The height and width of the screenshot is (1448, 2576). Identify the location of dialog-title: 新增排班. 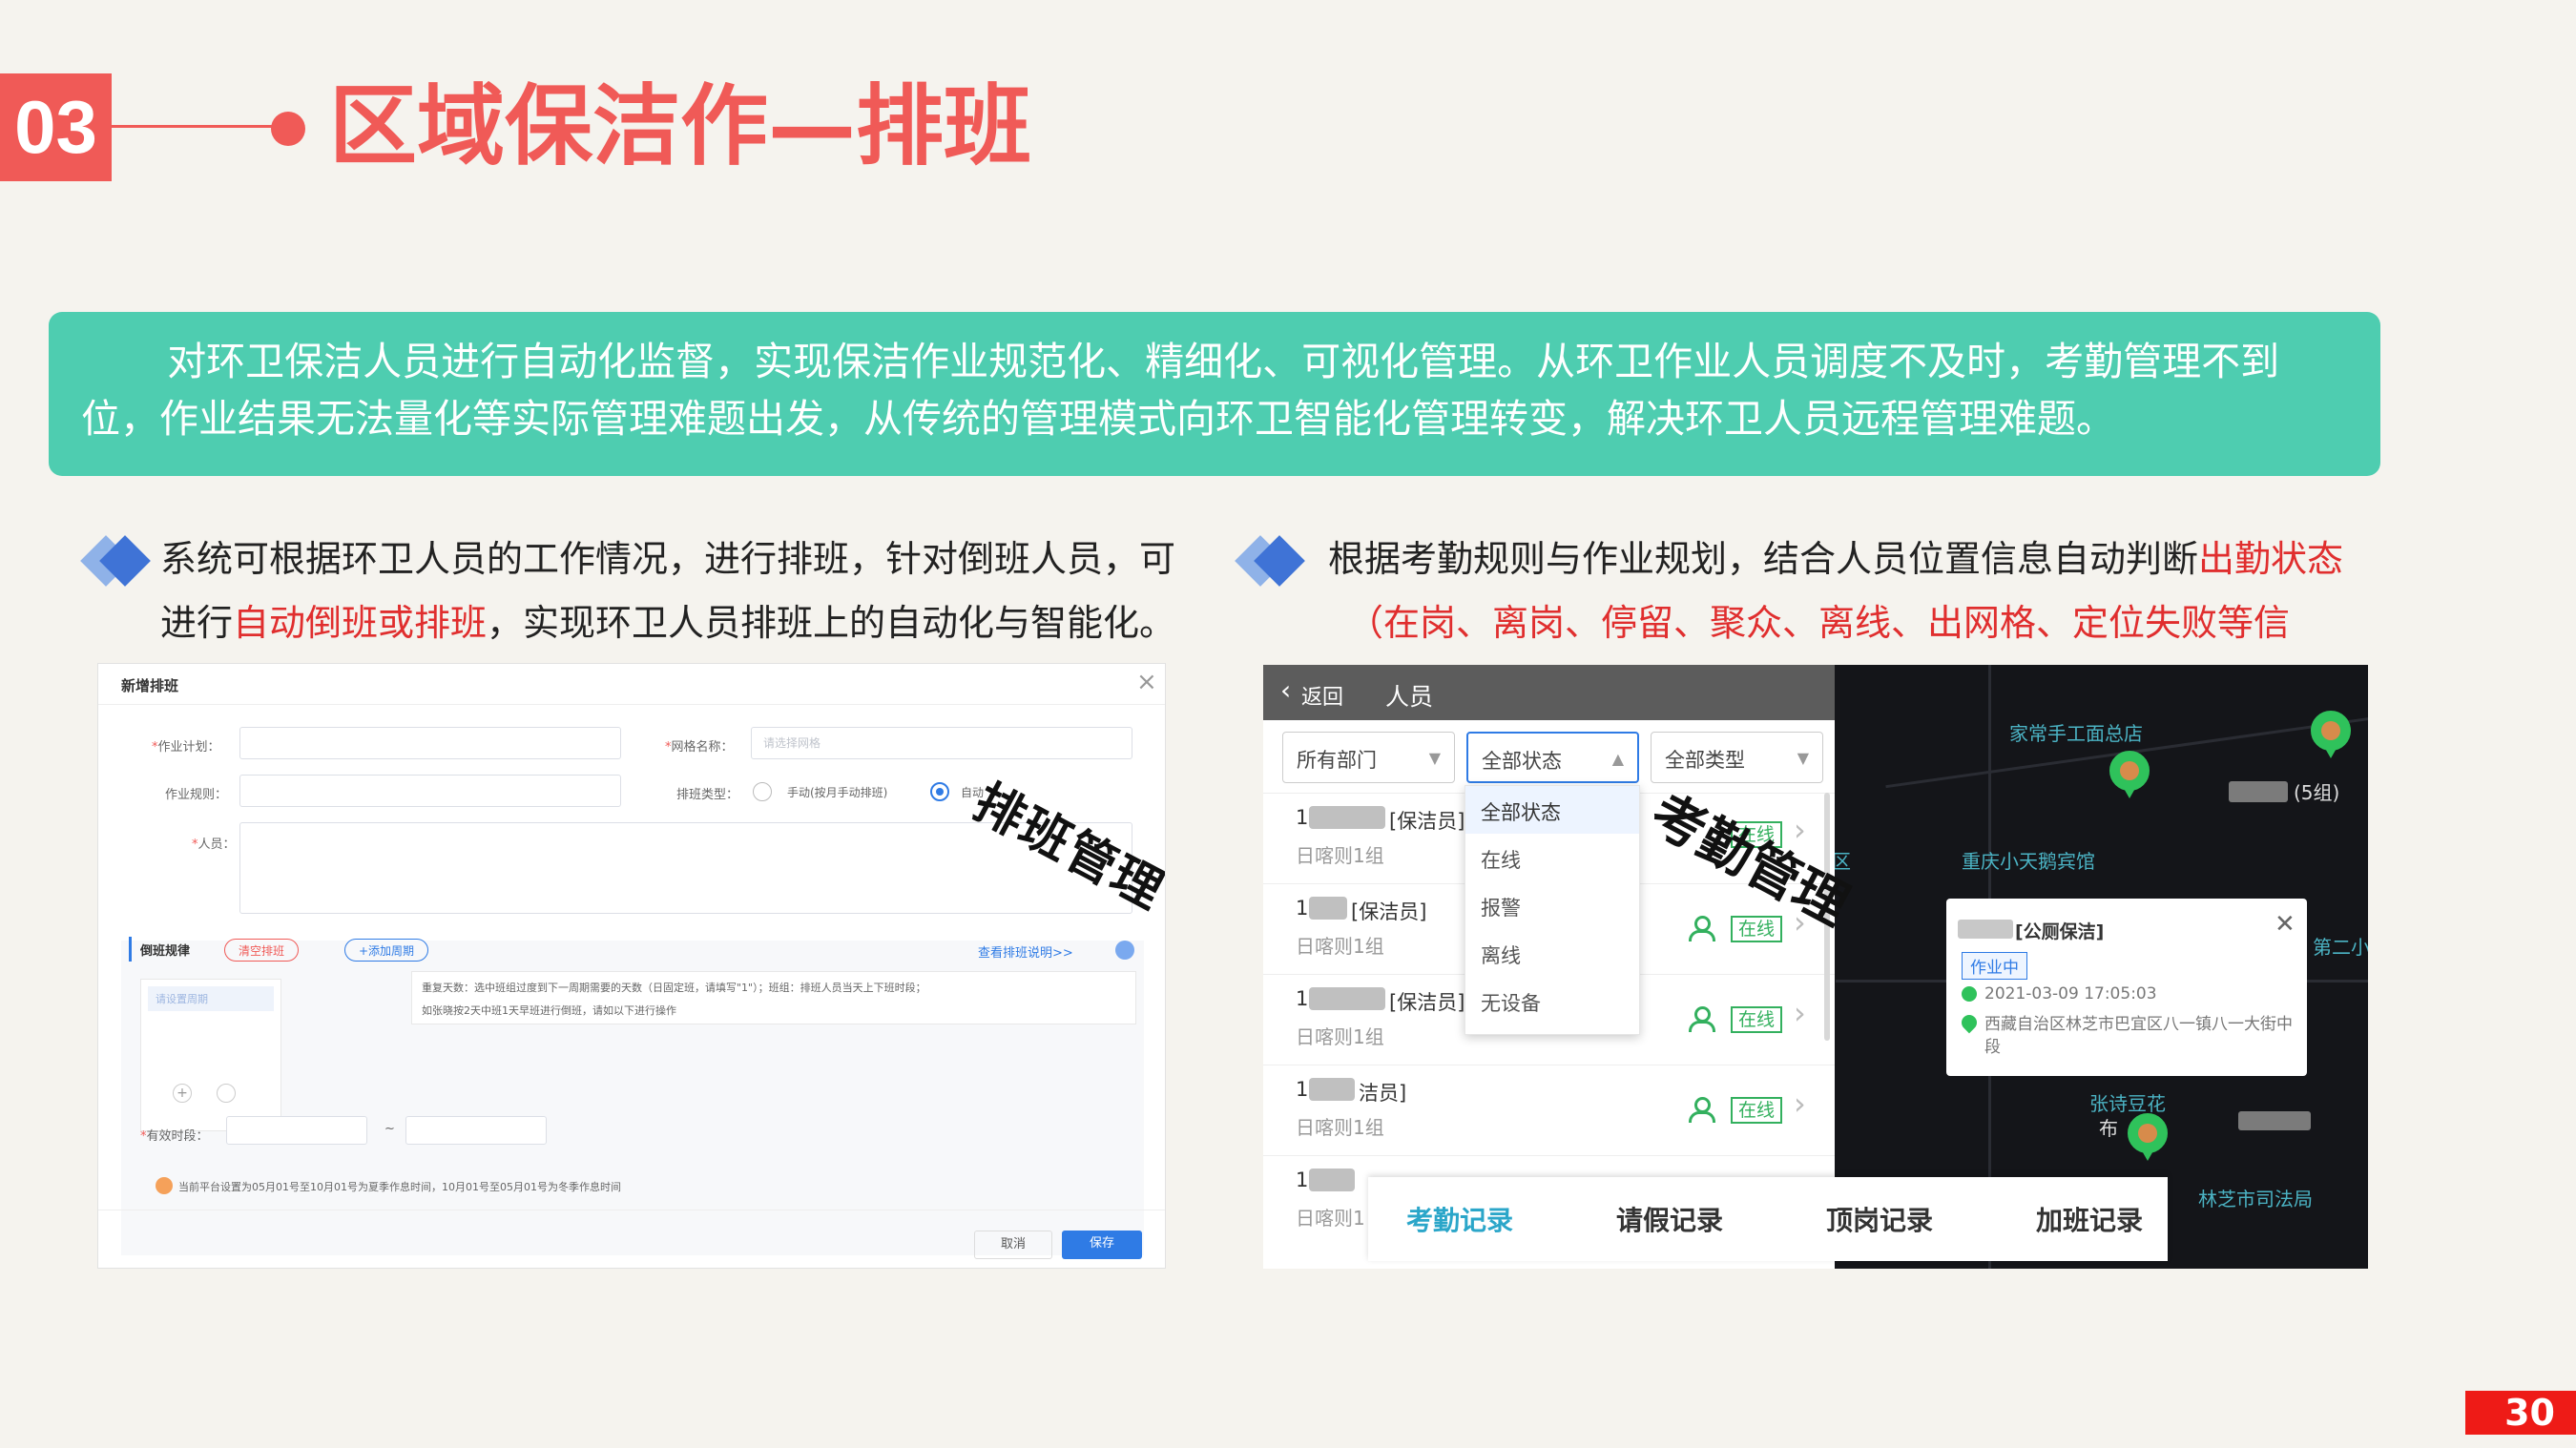
(150, 685).